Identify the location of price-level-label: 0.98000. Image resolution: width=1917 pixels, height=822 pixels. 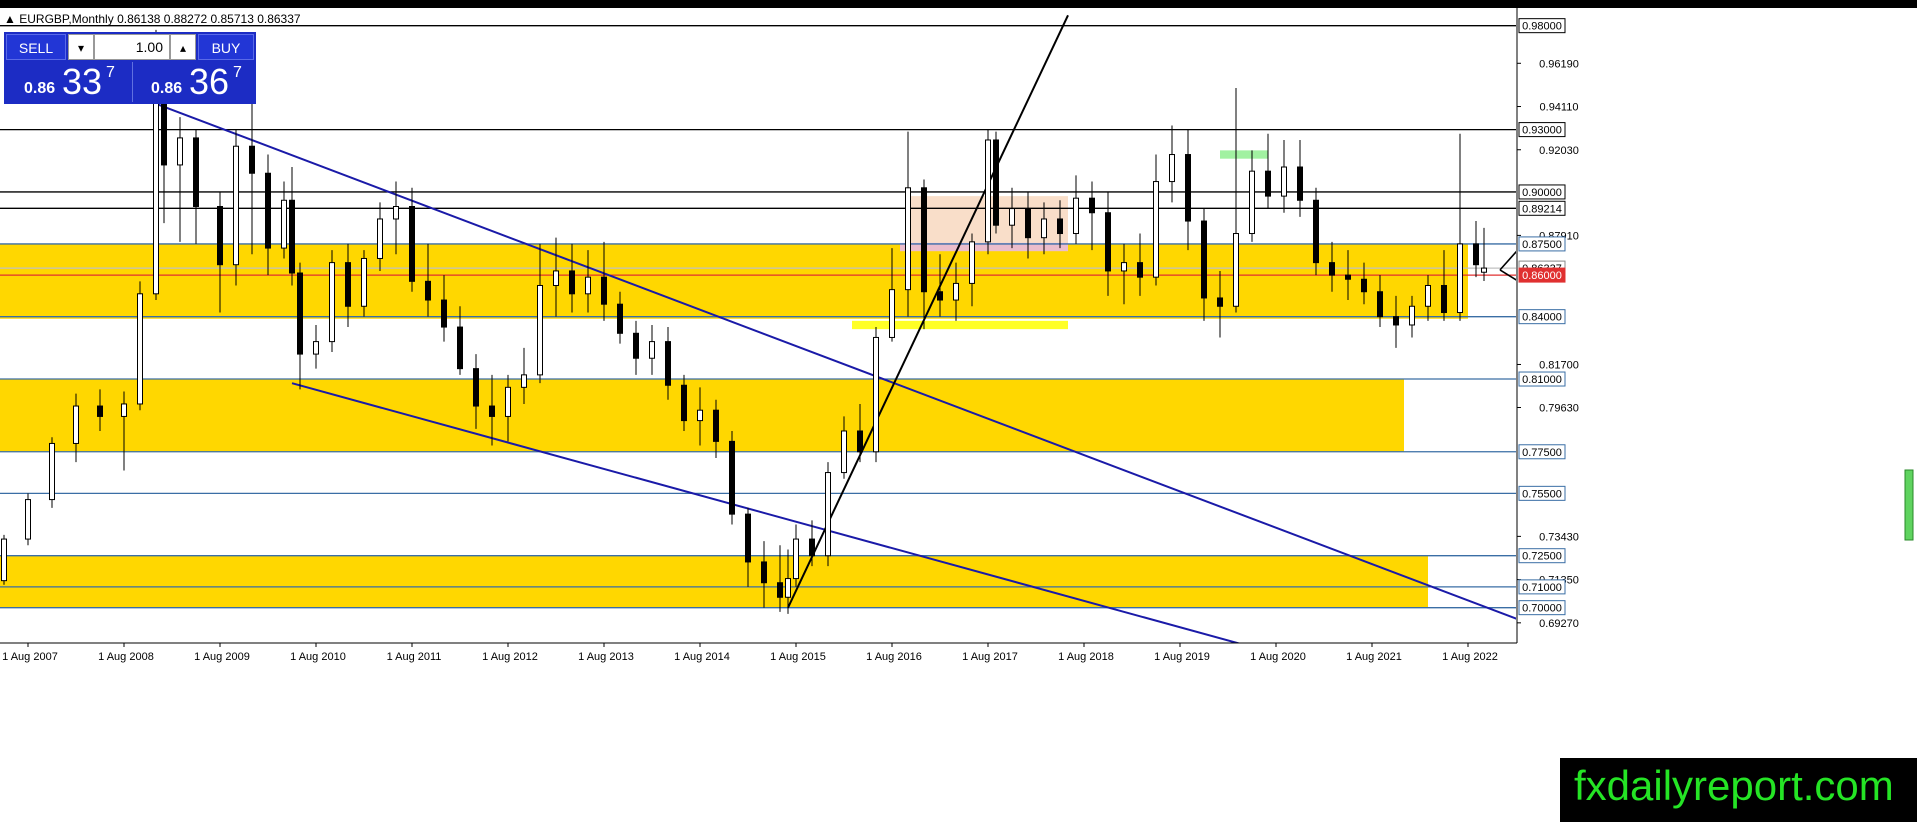
(1542, 27).